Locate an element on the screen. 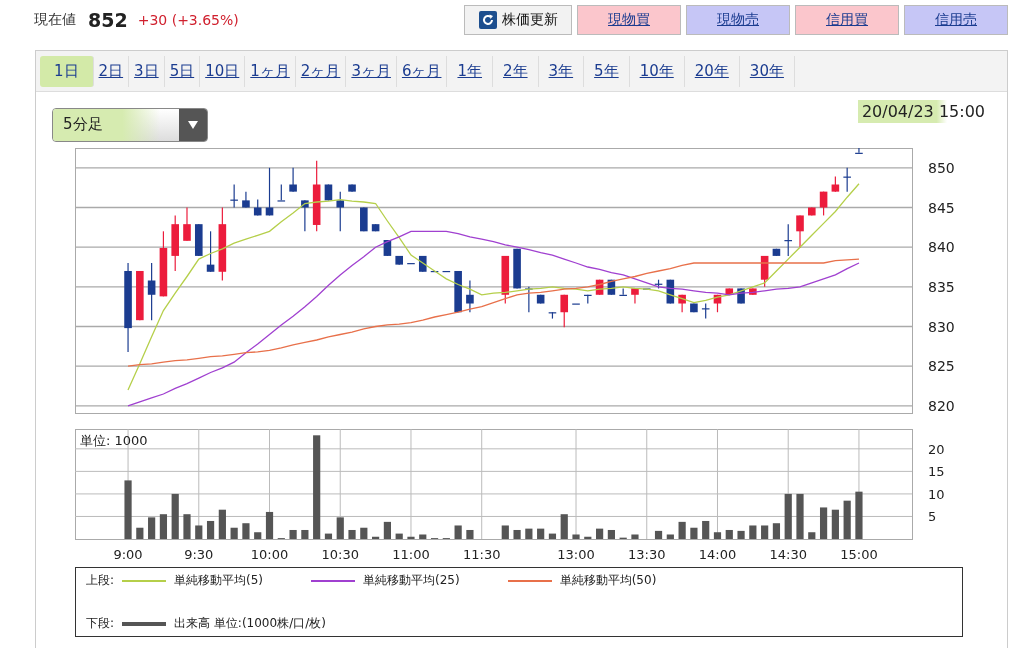  y-axis-label: 840 is located at coordinates (941, 247).